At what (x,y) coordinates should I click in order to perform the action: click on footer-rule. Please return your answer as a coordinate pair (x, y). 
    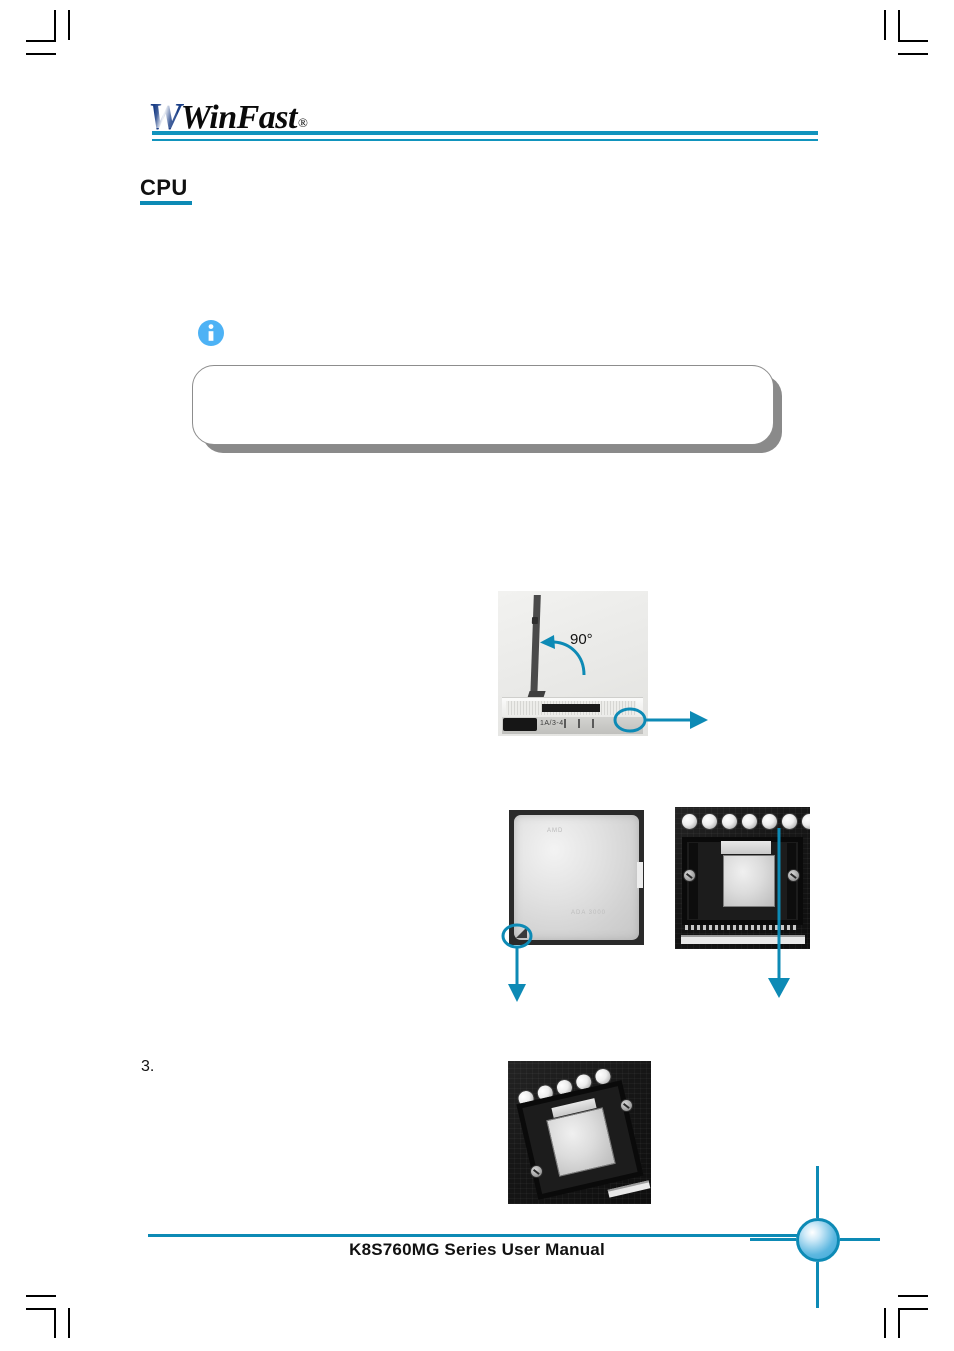
    Looking at the image, I should click on (483, 1235).